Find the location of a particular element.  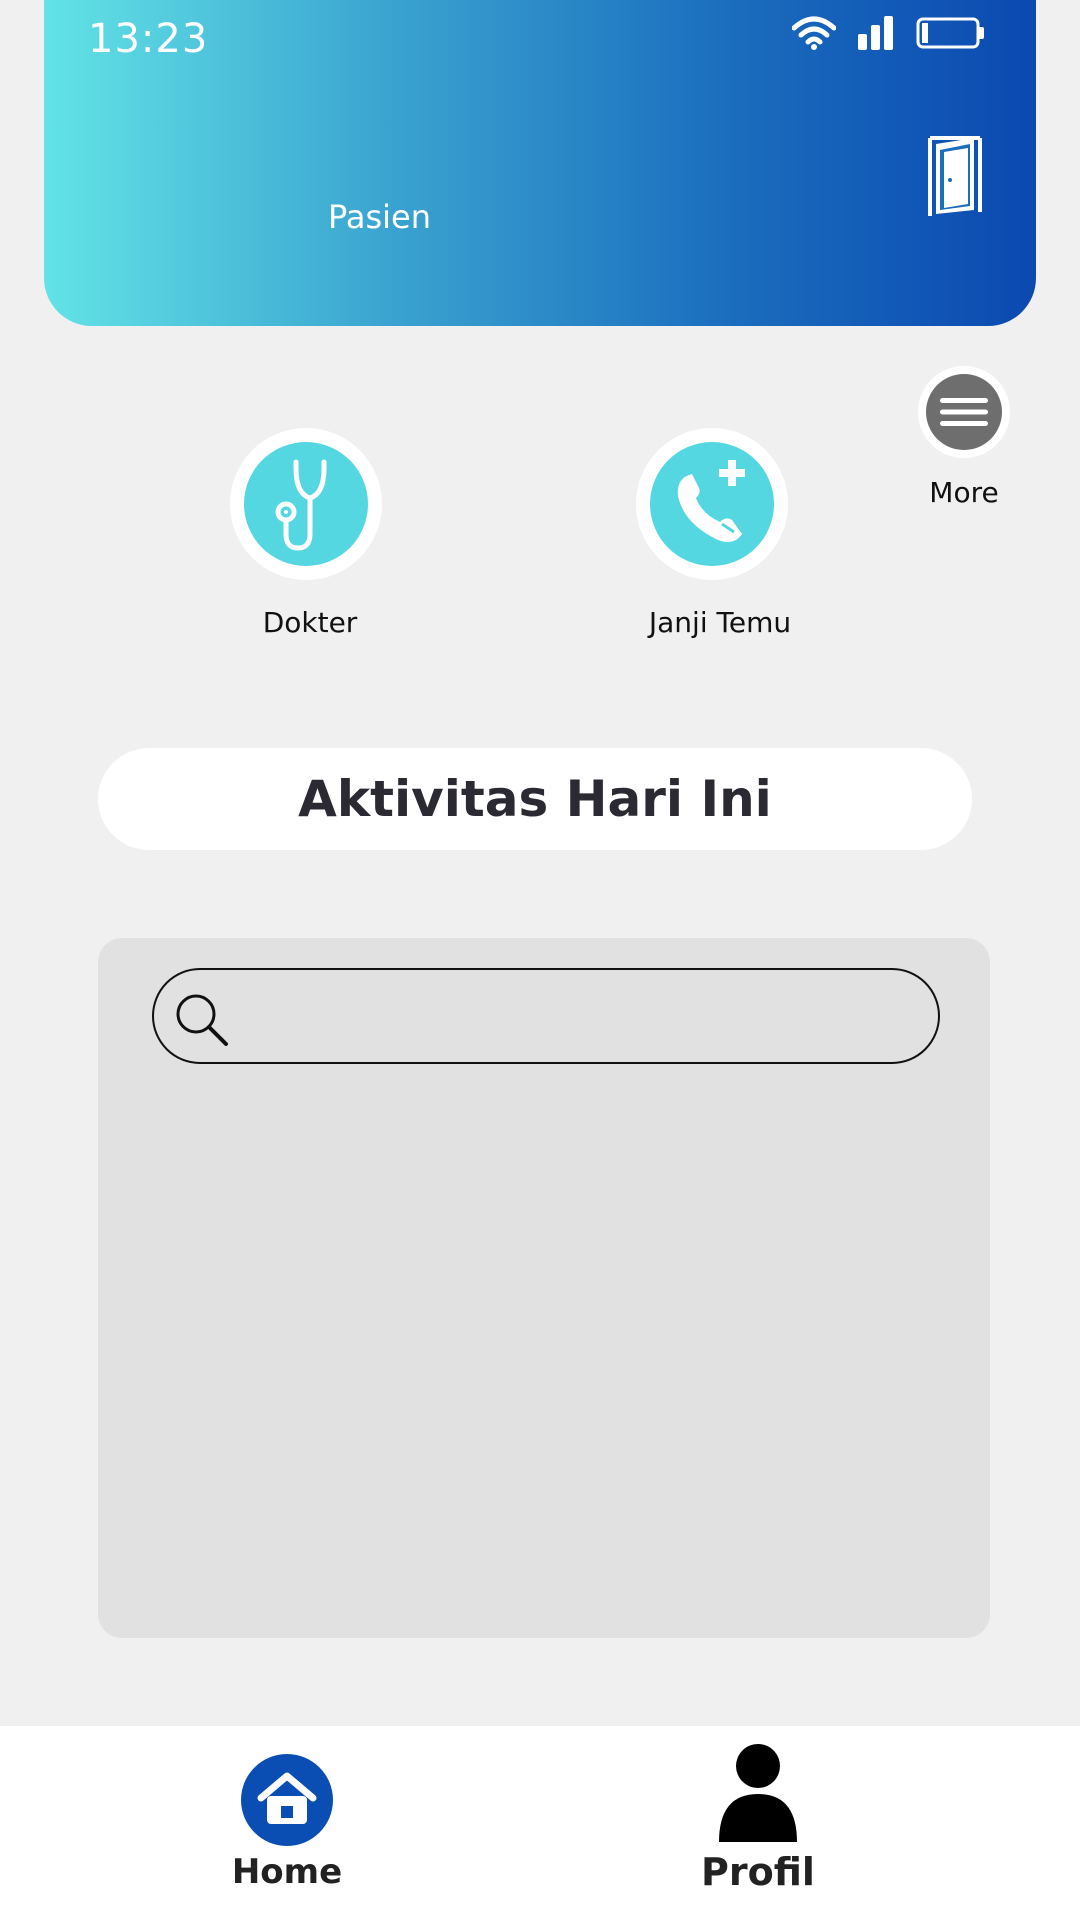

search-input is located at coordinates (576, 1017).